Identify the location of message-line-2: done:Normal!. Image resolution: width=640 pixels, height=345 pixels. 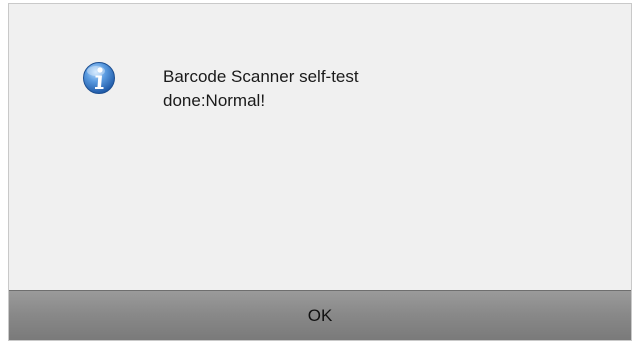
(214, 100).